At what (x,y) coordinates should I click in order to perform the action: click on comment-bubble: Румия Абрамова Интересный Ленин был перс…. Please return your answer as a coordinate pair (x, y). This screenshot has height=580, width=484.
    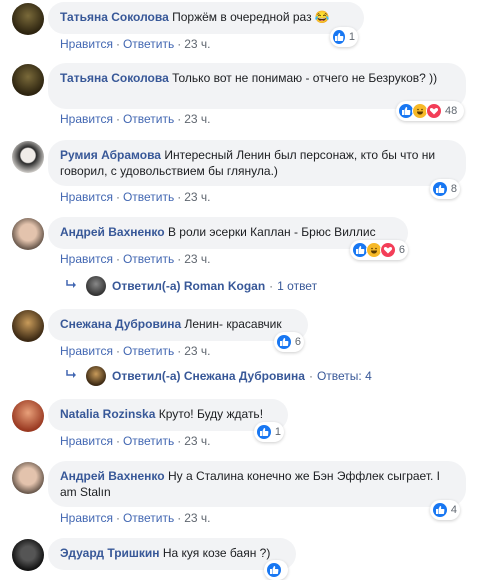
    Looking at the image, I should click on (257, 163).